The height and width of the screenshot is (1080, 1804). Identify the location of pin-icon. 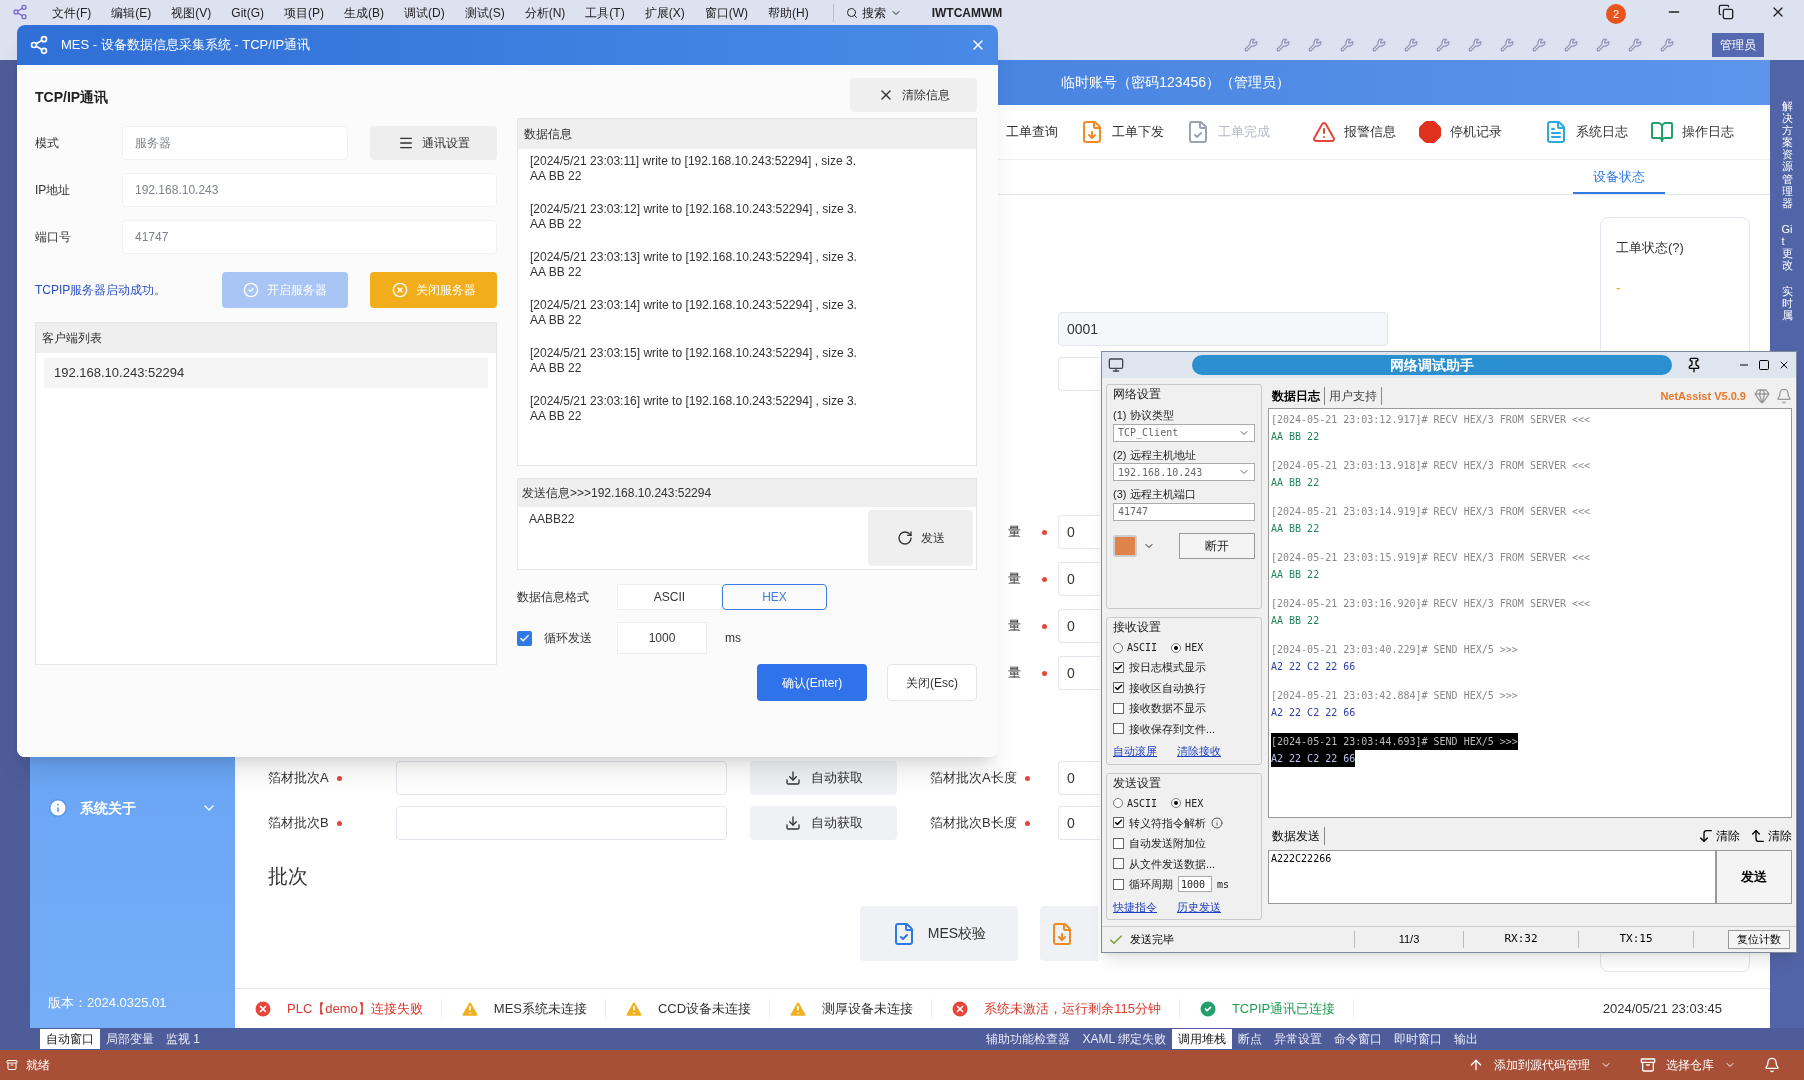
(1694, 365).